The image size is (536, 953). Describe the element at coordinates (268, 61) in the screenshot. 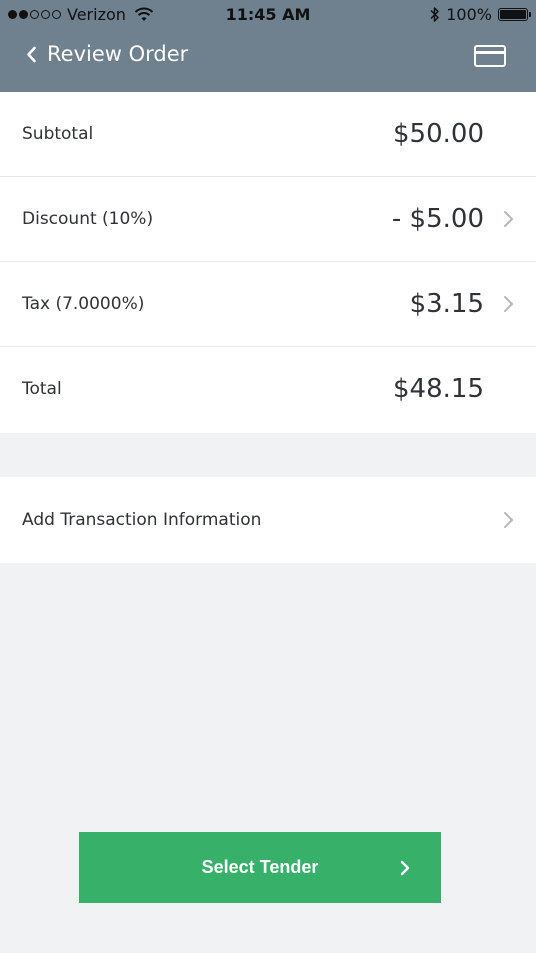

I see `nav-bar: Review Order` at that location.